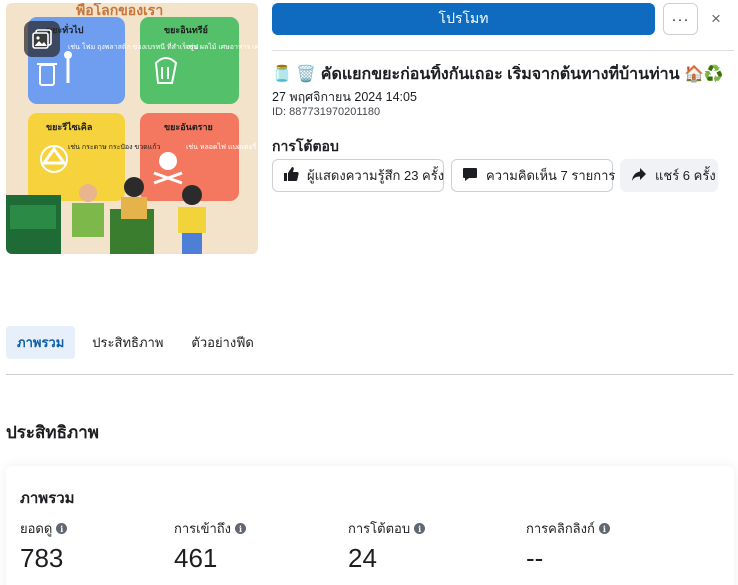 The height and width of the screenshot is (585, 738). What do you see at coordinates (203, 528) in the screenshot?
I see `metric-label: การเข้าถึง` at bounding box center [203, 528].